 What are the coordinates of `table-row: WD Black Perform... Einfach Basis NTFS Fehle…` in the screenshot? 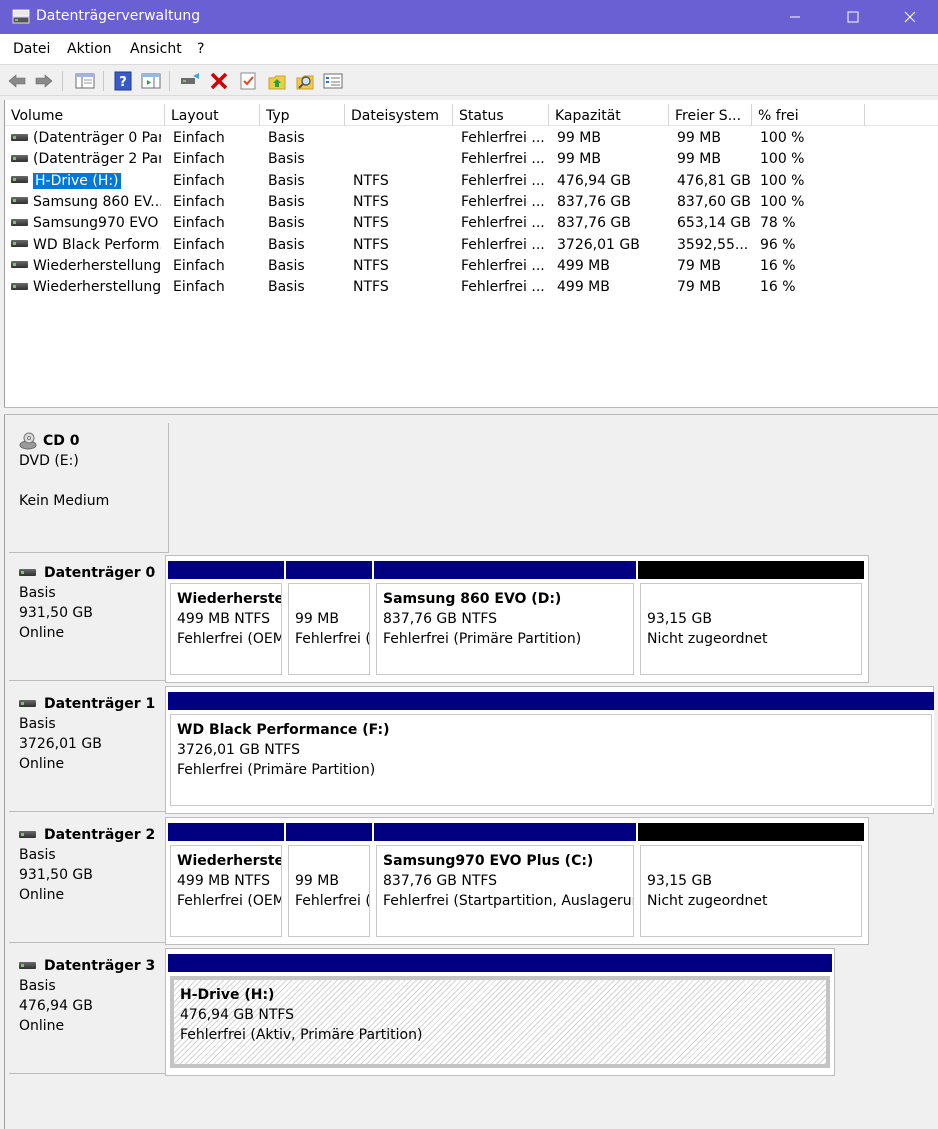 It's located at (471, 245).